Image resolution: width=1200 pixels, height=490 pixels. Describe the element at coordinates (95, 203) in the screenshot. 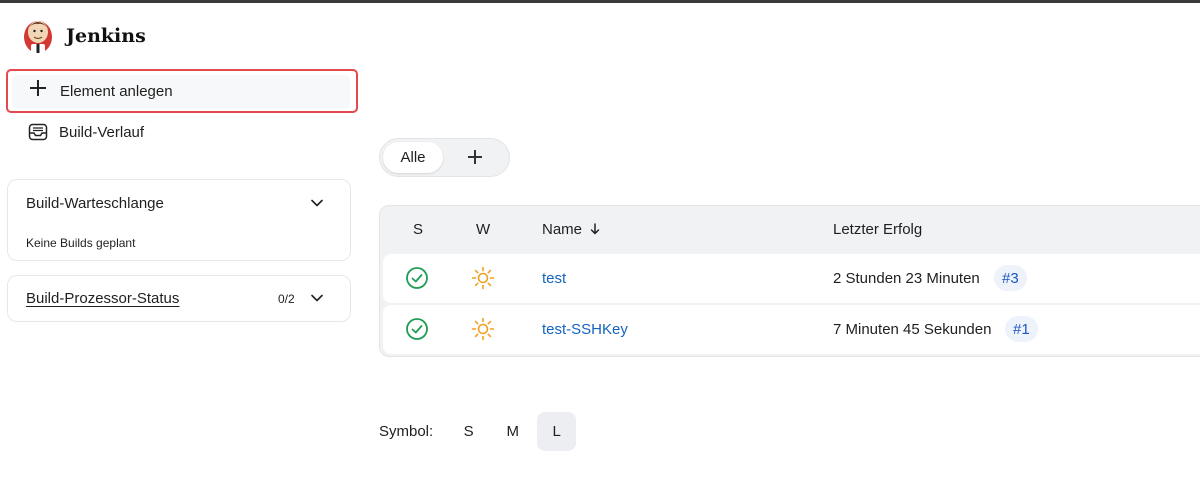

I see `build-queue-title: Build-Warteschlange` at that location.